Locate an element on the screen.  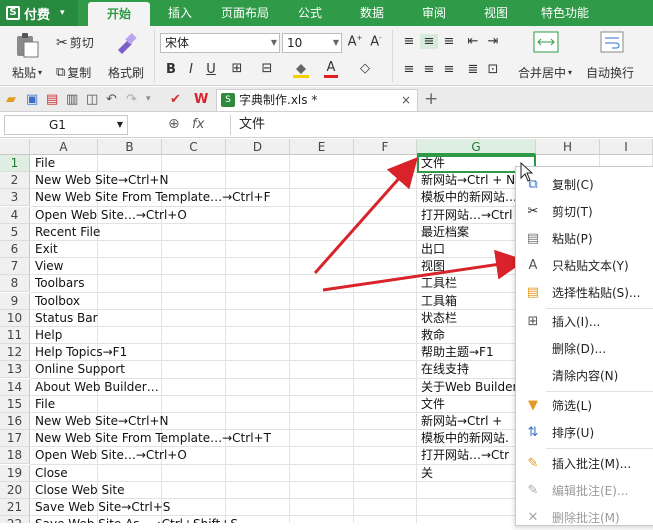
menu-copy: ⧉ 复制(C) is located at coordinates (584, 185).